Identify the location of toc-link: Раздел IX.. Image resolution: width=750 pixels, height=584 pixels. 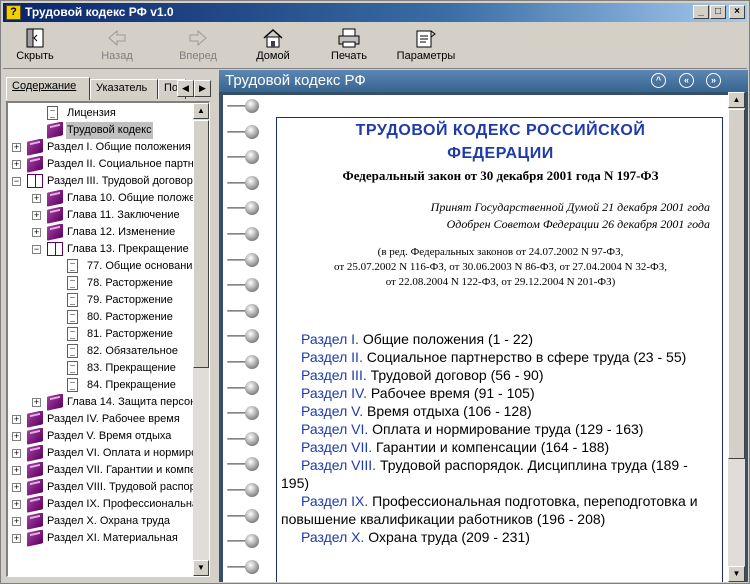
(334, 501).